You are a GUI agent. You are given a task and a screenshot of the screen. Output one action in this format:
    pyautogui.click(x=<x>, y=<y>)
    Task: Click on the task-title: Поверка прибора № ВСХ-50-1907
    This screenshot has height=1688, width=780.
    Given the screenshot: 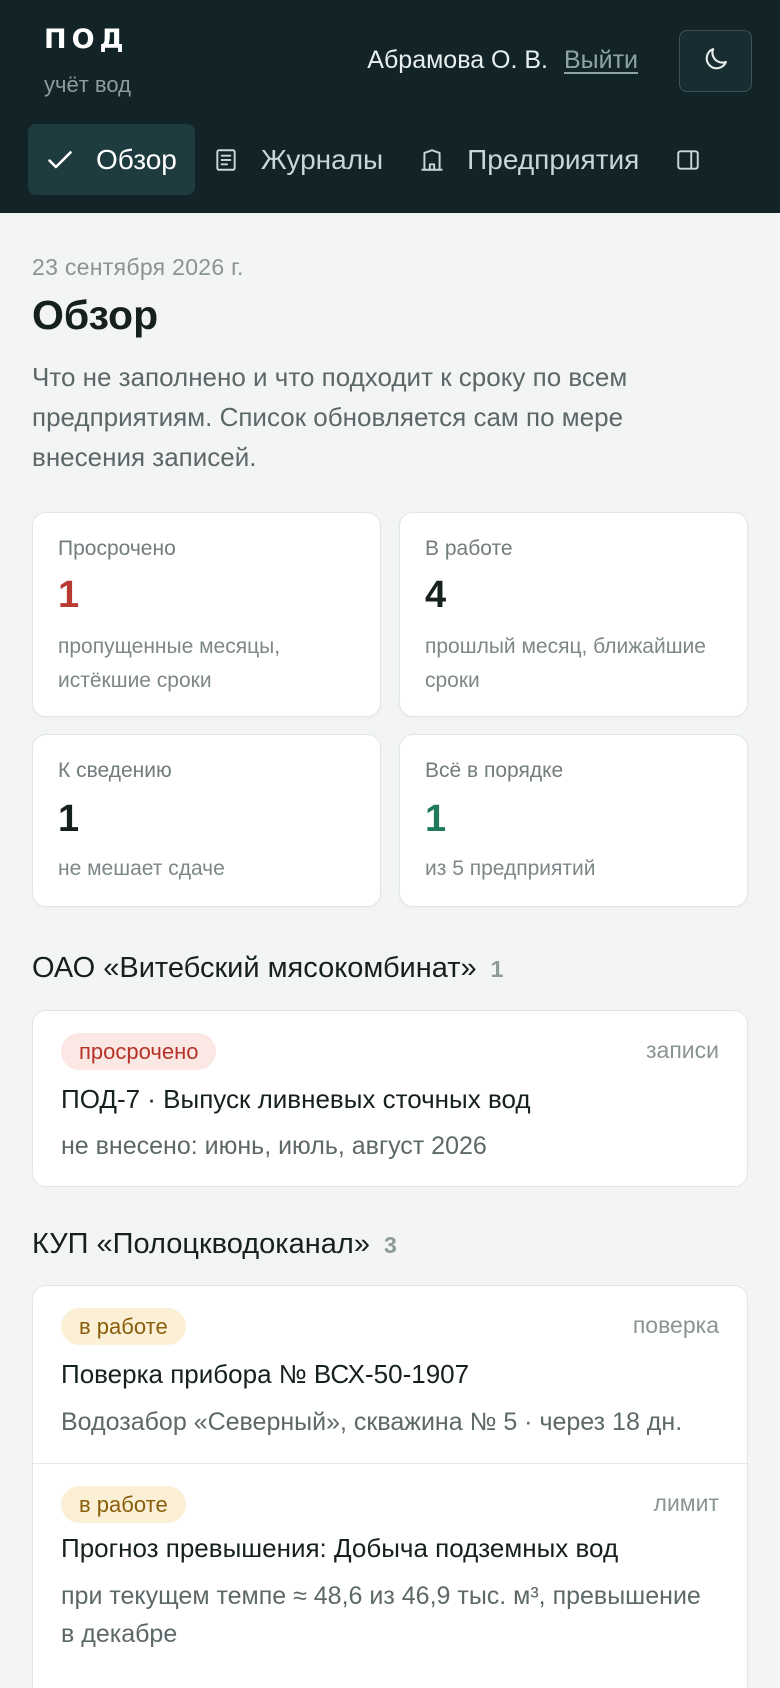 What is the action you would take?
    pyautogui.click(x=265, y=1374)
    